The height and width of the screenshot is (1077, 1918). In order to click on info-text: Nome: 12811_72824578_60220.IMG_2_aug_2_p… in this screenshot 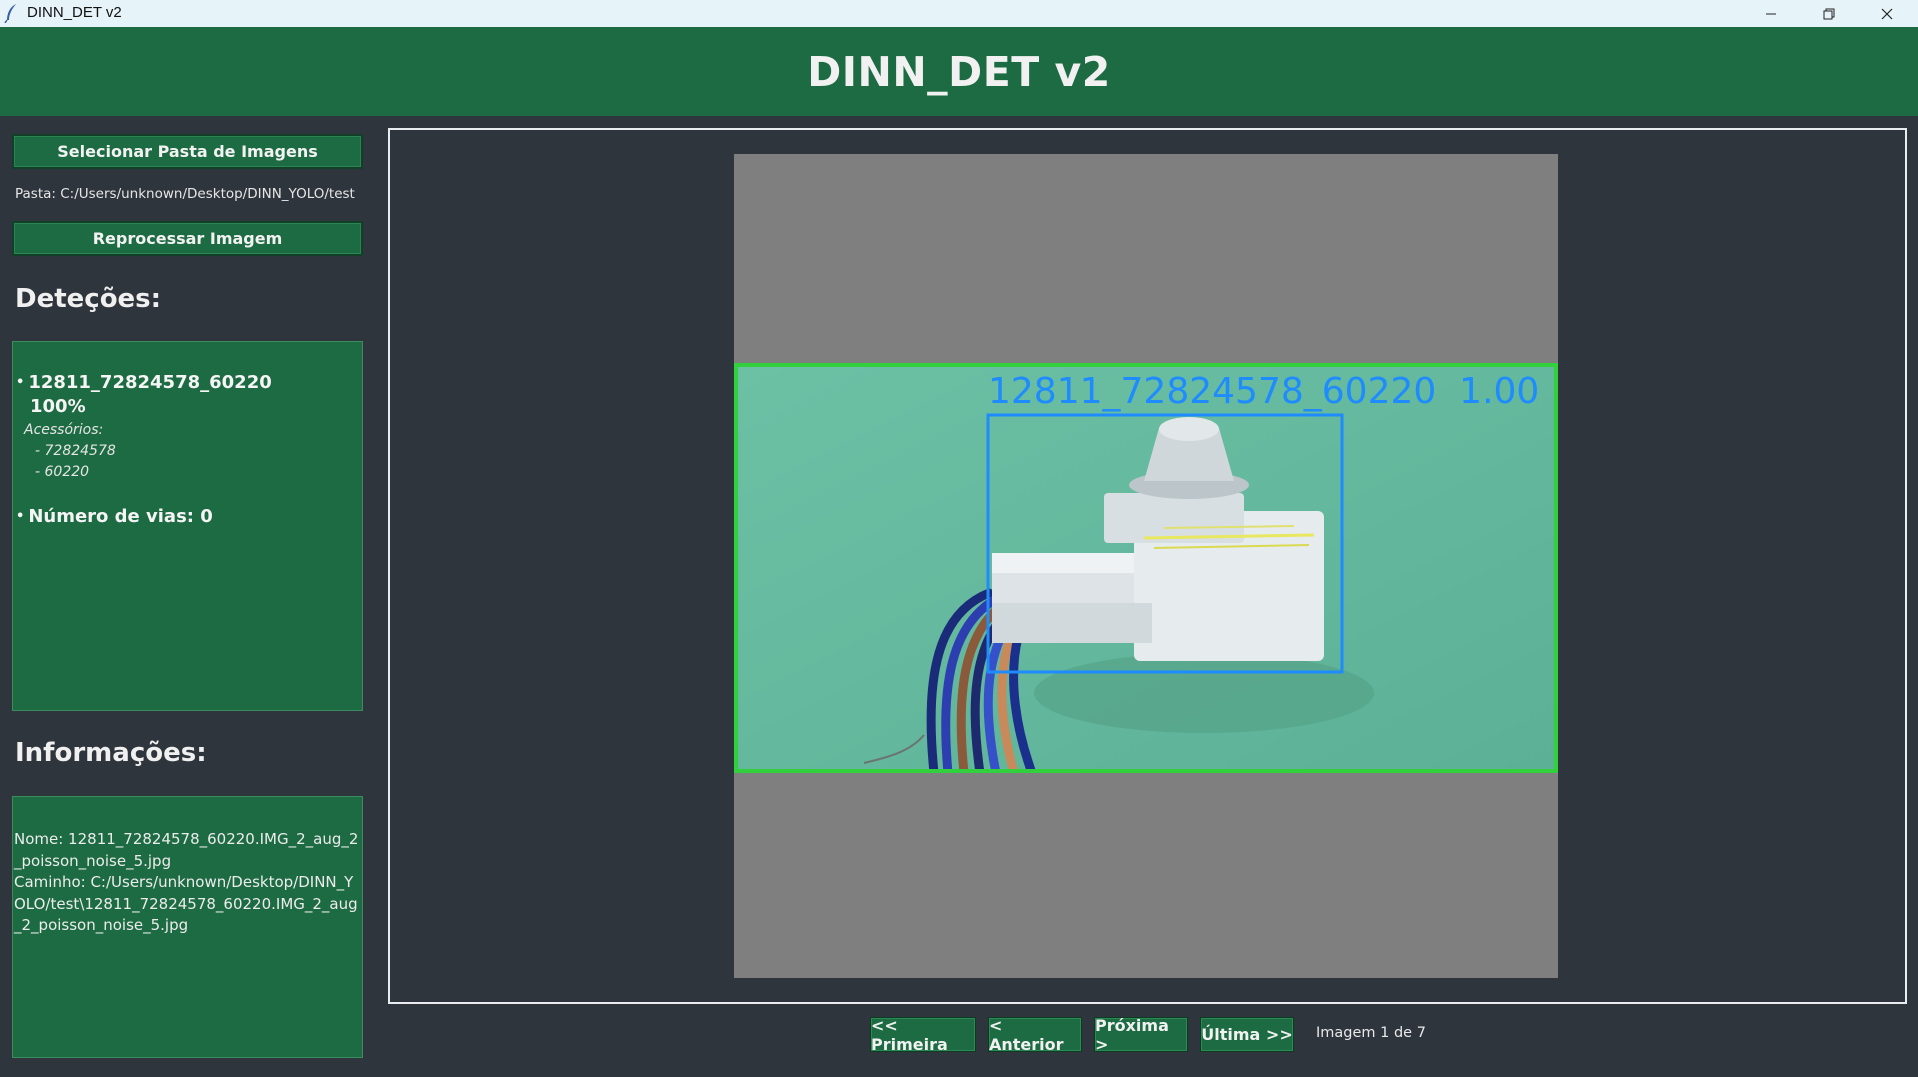, I will do `click(189, 883)`.